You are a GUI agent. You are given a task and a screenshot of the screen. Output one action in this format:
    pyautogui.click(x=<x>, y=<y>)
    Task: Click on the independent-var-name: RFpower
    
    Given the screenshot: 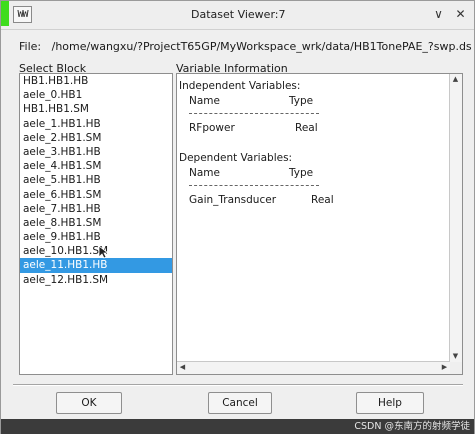 What is the action you would take?
    pyautogui.click(x=212, y=128)
    